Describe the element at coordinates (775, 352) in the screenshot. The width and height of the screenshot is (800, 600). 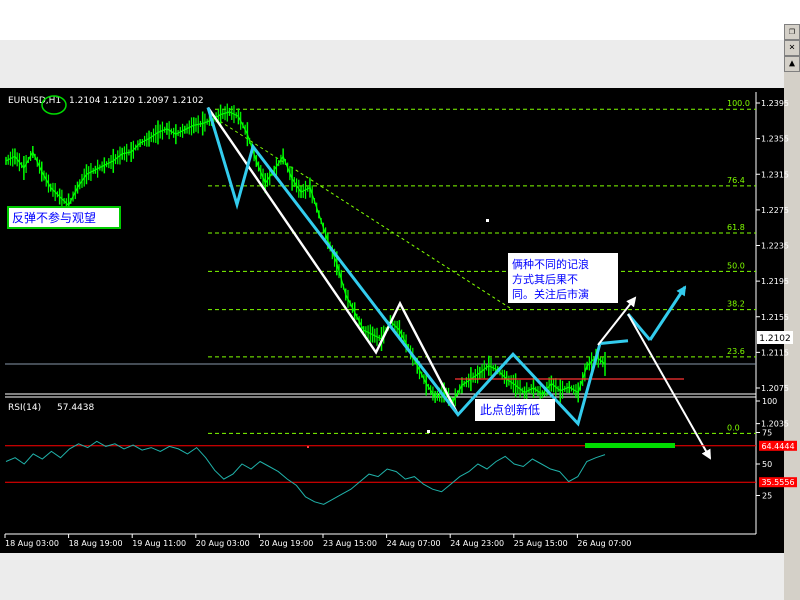
I see `price-tick-label: 1.2115` at that location.